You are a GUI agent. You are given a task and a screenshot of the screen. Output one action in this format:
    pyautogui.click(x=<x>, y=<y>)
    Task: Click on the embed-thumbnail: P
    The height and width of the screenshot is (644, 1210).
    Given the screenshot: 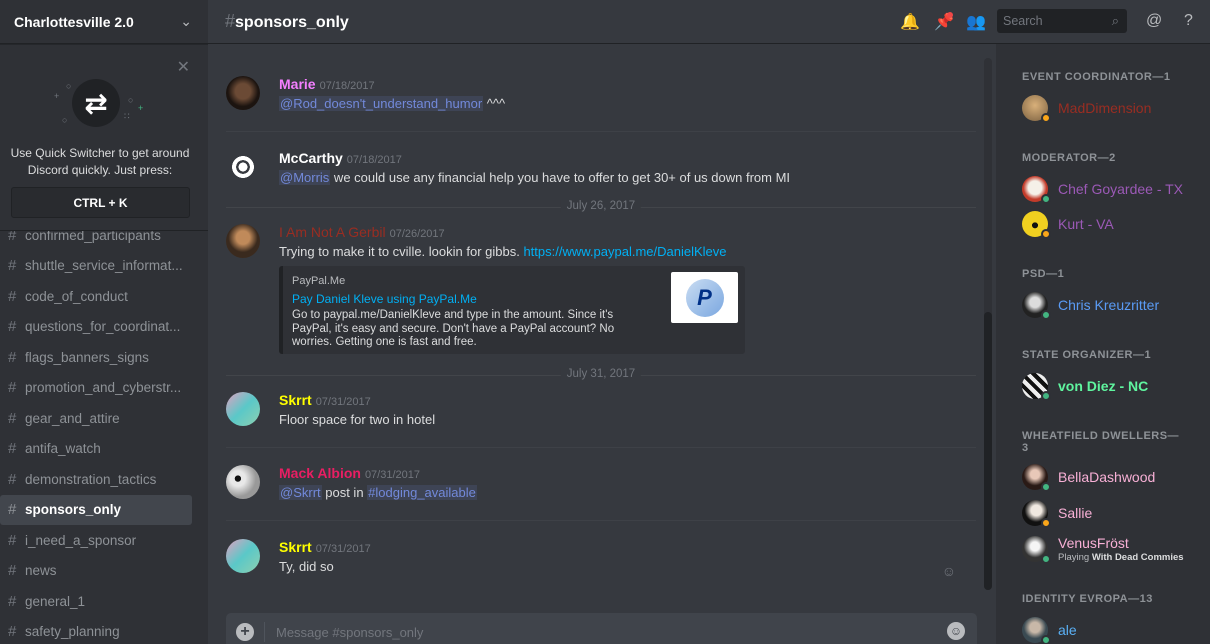 What is the action you would take?
    pyautogui.click(x=704, y=297)
    